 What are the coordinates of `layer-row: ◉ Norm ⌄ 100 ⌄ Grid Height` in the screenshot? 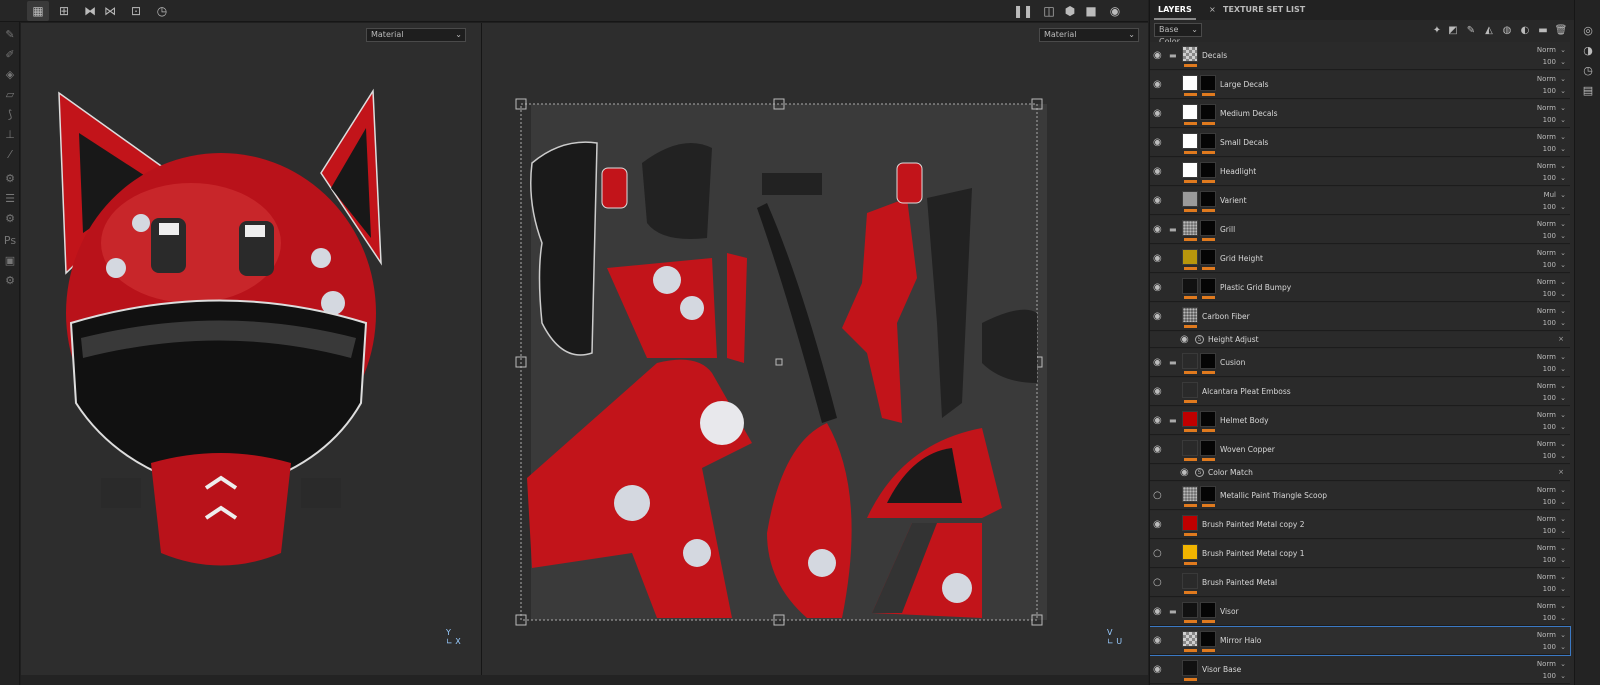 It's located at (1360, 259).